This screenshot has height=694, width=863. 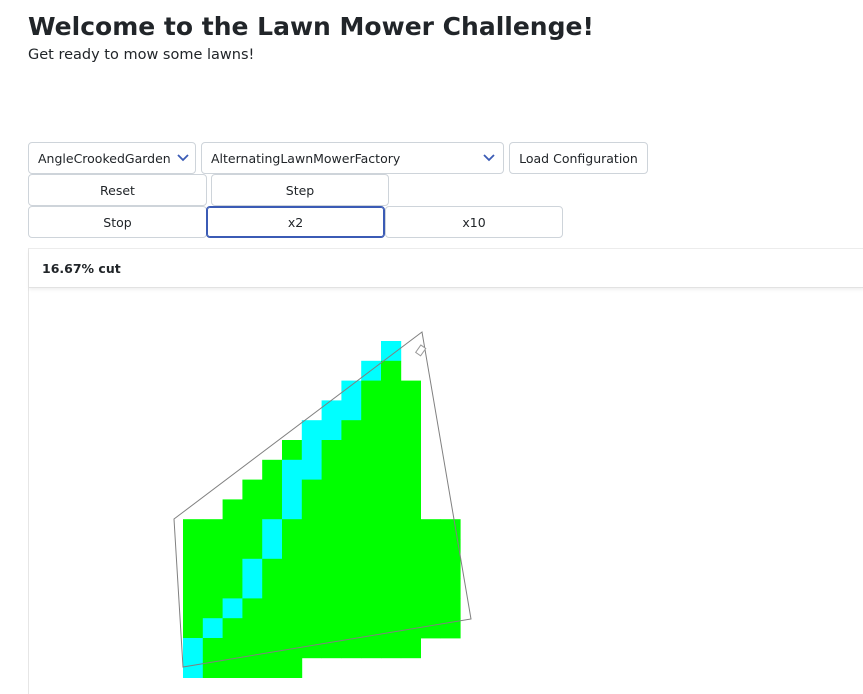 What do you see at coordinates (300, 190) in the screenshot?
I see `step-button: Step` at bounding box center [300, 190].